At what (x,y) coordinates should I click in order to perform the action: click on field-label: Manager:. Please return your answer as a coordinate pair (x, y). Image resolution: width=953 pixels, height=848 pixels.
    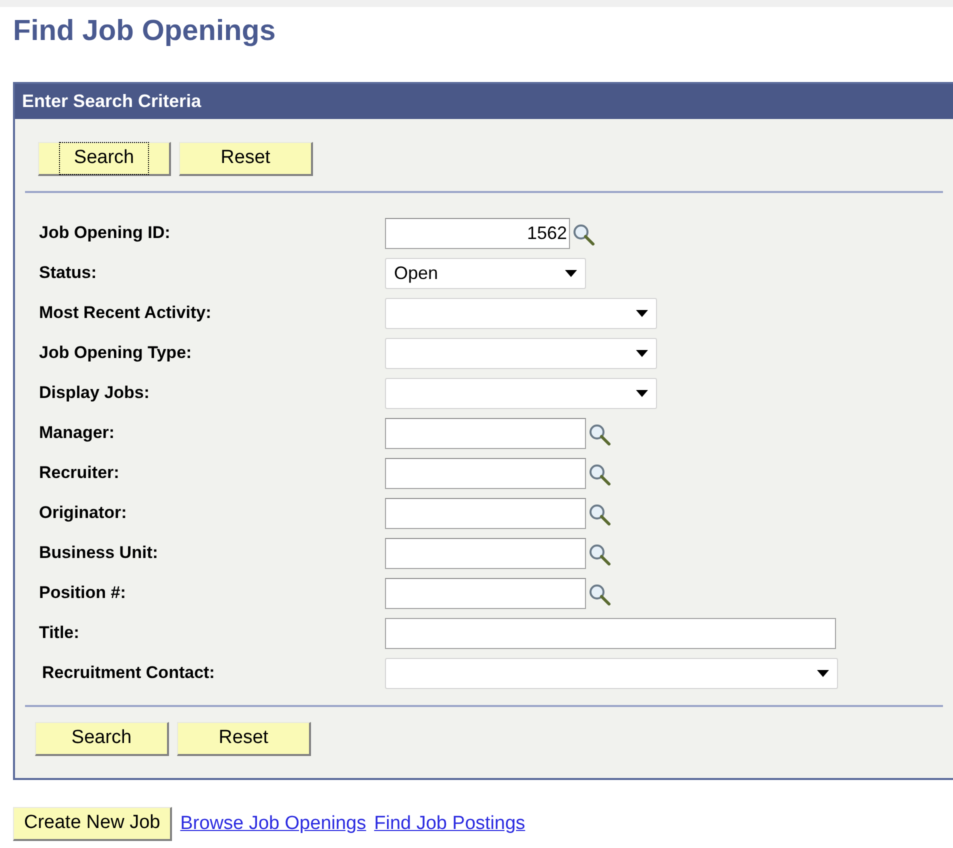
    Looking at the image, I should click on (77, 433).